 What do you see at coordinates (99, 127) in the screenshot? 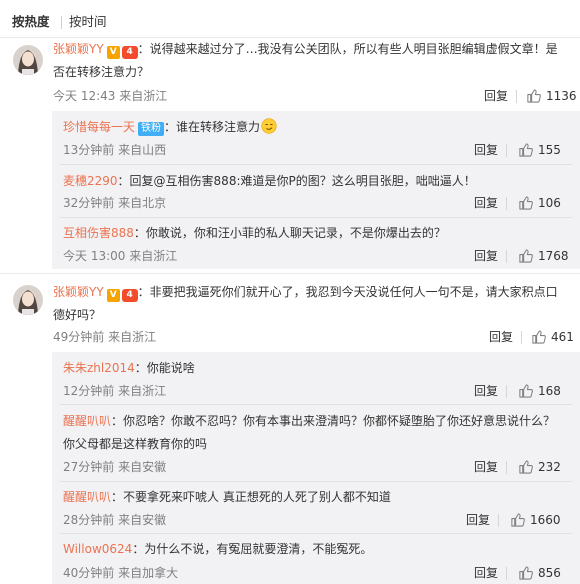
I see `reply-username: 珍惜每每一天` at bounding box center [99, 127].